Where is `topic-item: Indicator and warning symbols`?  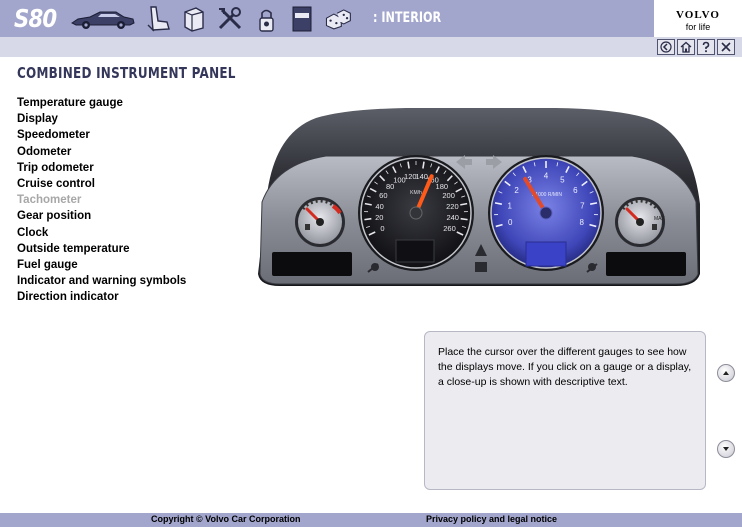
topic-item: Indicator and warning symbols is located at coordinates (101, 281).